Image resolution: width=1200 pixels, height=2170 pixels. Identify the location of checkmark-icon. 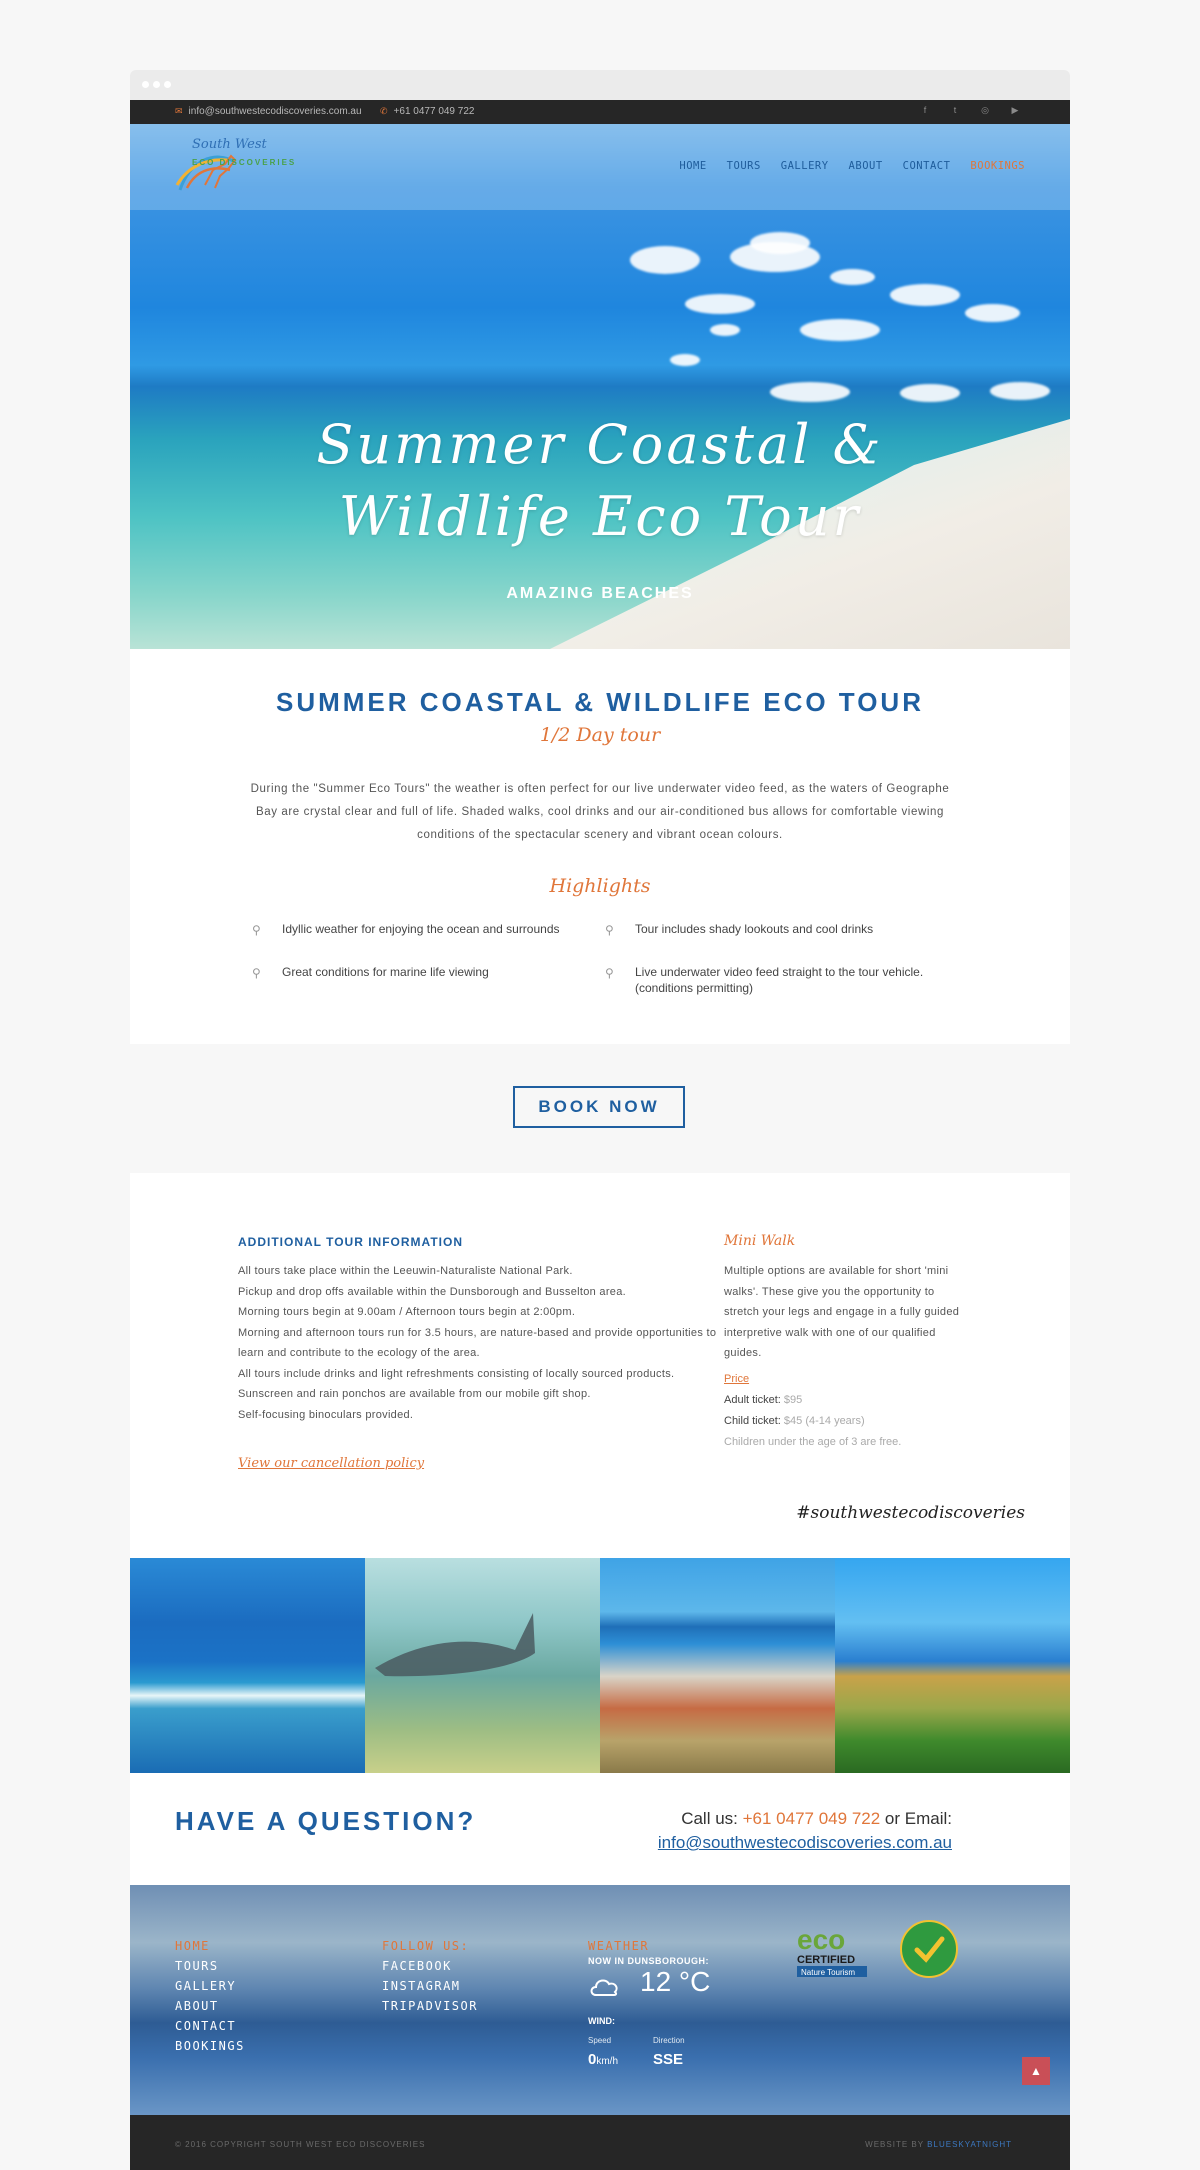
(929, 1949).